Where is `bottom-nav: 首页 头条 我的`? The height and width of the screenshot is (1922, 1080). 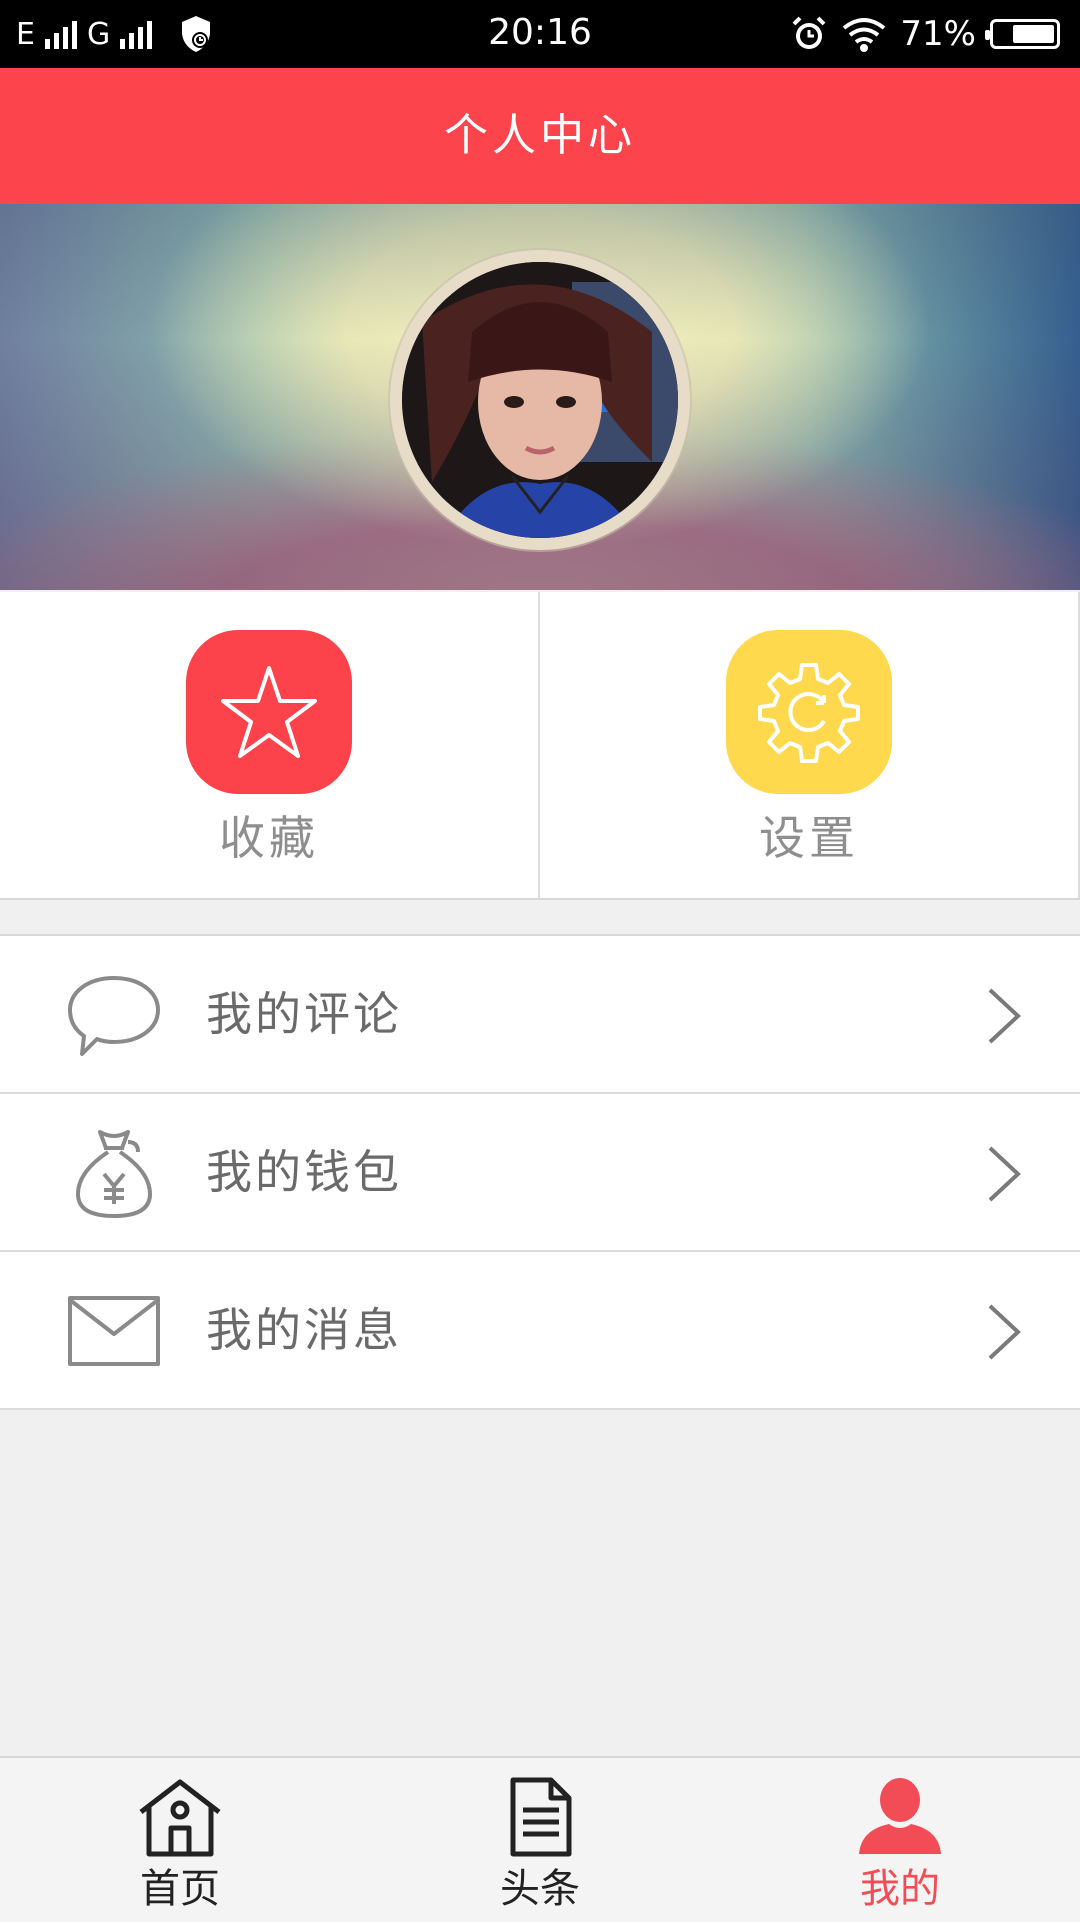
bottom-nav: 首页 头条 我的 is located at coordinates (540, 1839).